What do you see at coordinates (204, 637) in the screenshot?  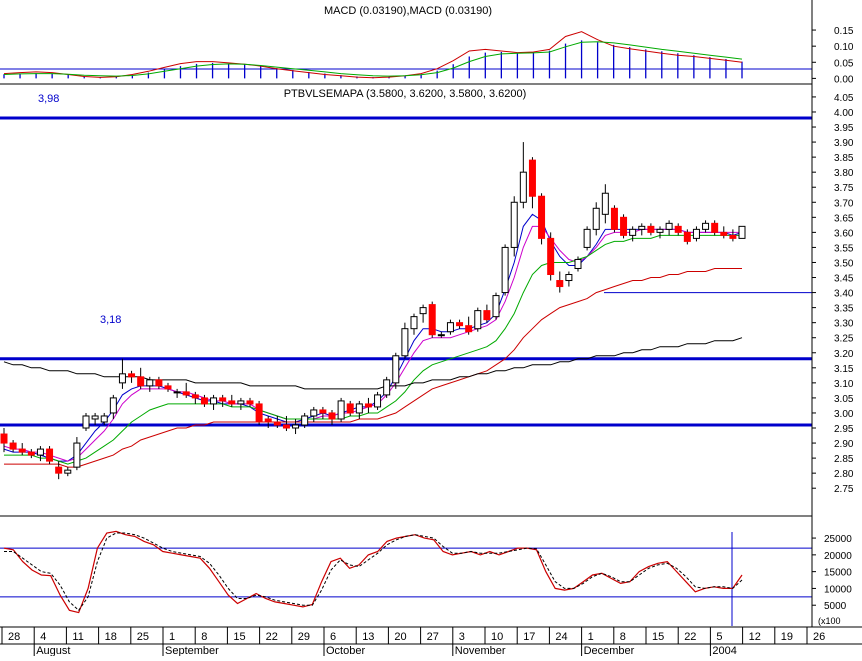 I see `x-axis-day-label: 8` at bounding box center [204, 637].